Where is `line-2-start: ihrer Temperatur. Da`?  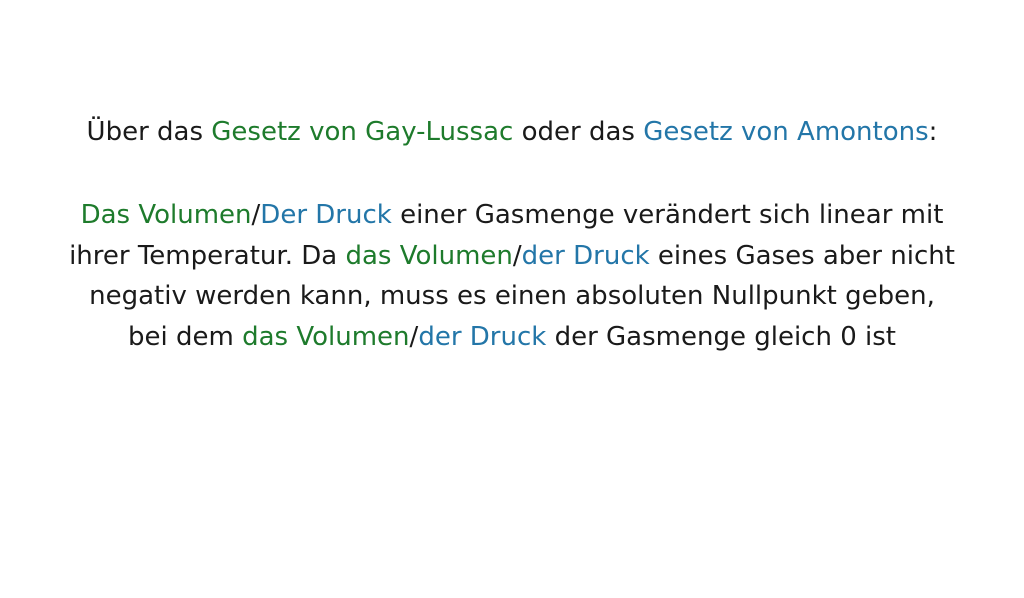 line-2-start: ihrer Temperatur. Da is located at coordinates (207, 255).